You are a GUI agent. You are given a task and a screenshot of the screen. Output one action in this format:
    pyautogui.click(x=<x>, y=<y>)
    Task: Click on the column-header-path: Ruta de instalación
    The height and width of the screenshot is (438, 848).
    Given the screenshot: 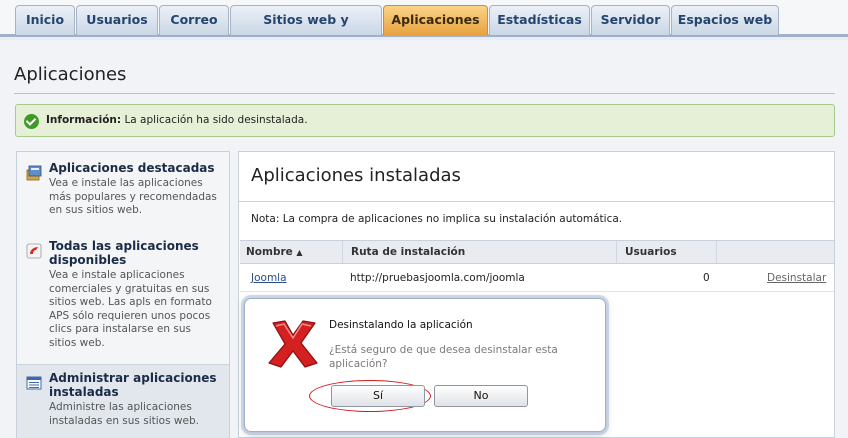 What is the action you would take?
    pyautogui.click(x=408, y=252)
    